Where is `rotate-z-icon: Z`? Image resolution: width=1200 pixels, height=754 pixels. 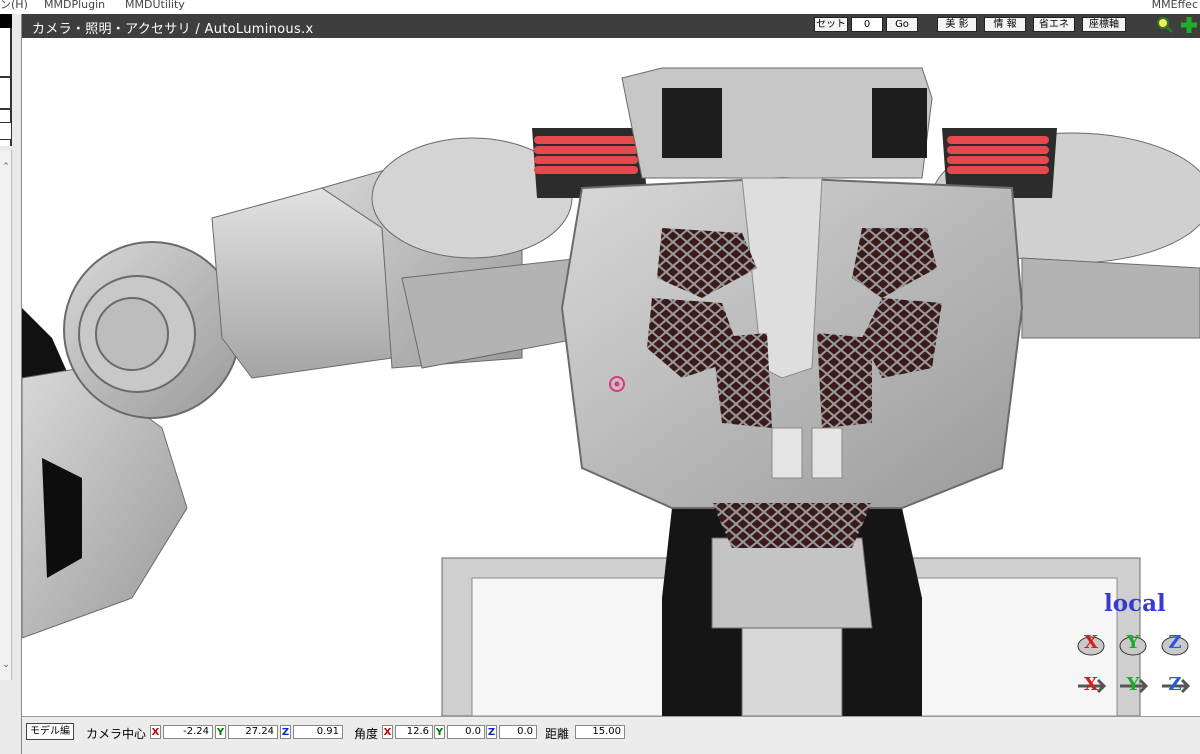
rotate-z-icon: Z is located at coordinates (1175, 644).